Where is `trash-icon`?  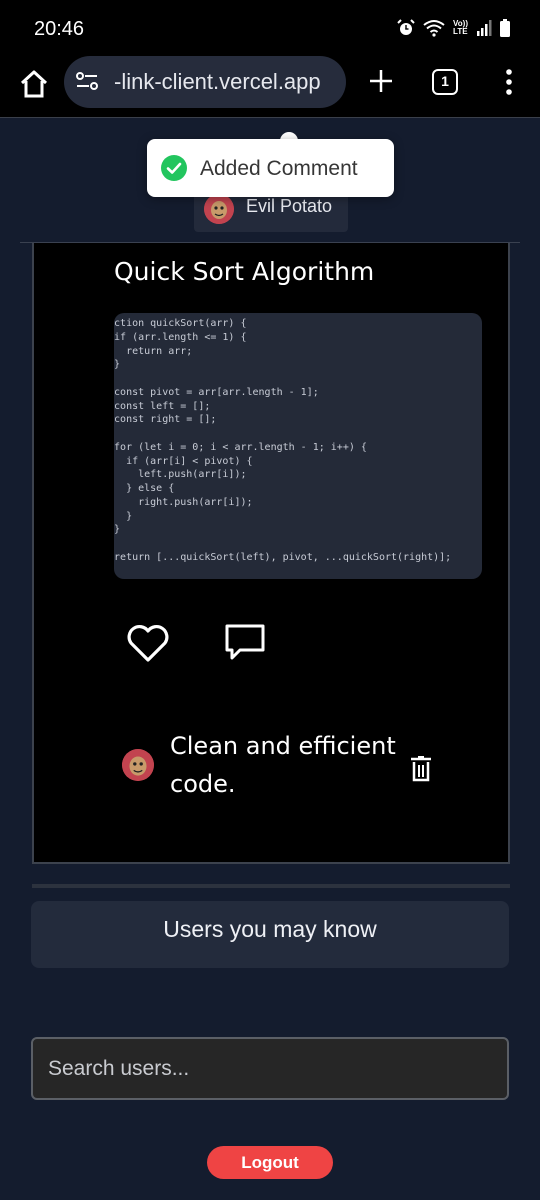
trash-icon is located at coordinates (421, 769).